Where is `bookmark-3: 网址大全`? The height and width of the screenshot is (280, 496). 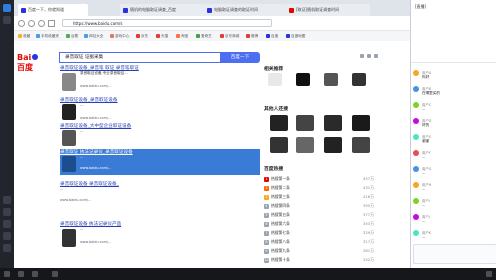
bookmark-3: 网址大全 is located at coordinates (93, 36).